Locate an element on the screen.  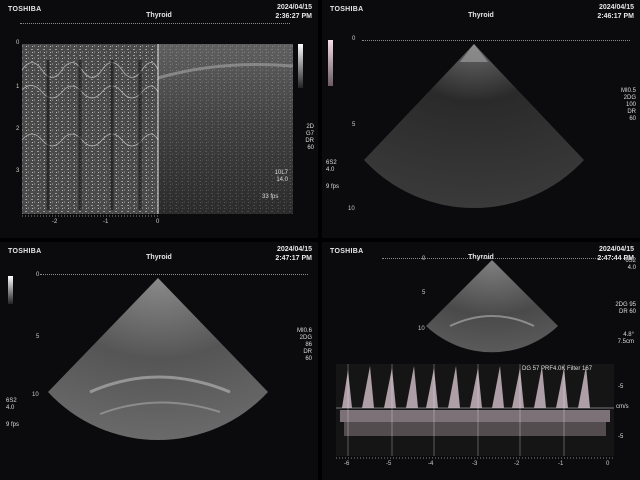
frame-rate: 33 fps is located at coordinates (270, 197).